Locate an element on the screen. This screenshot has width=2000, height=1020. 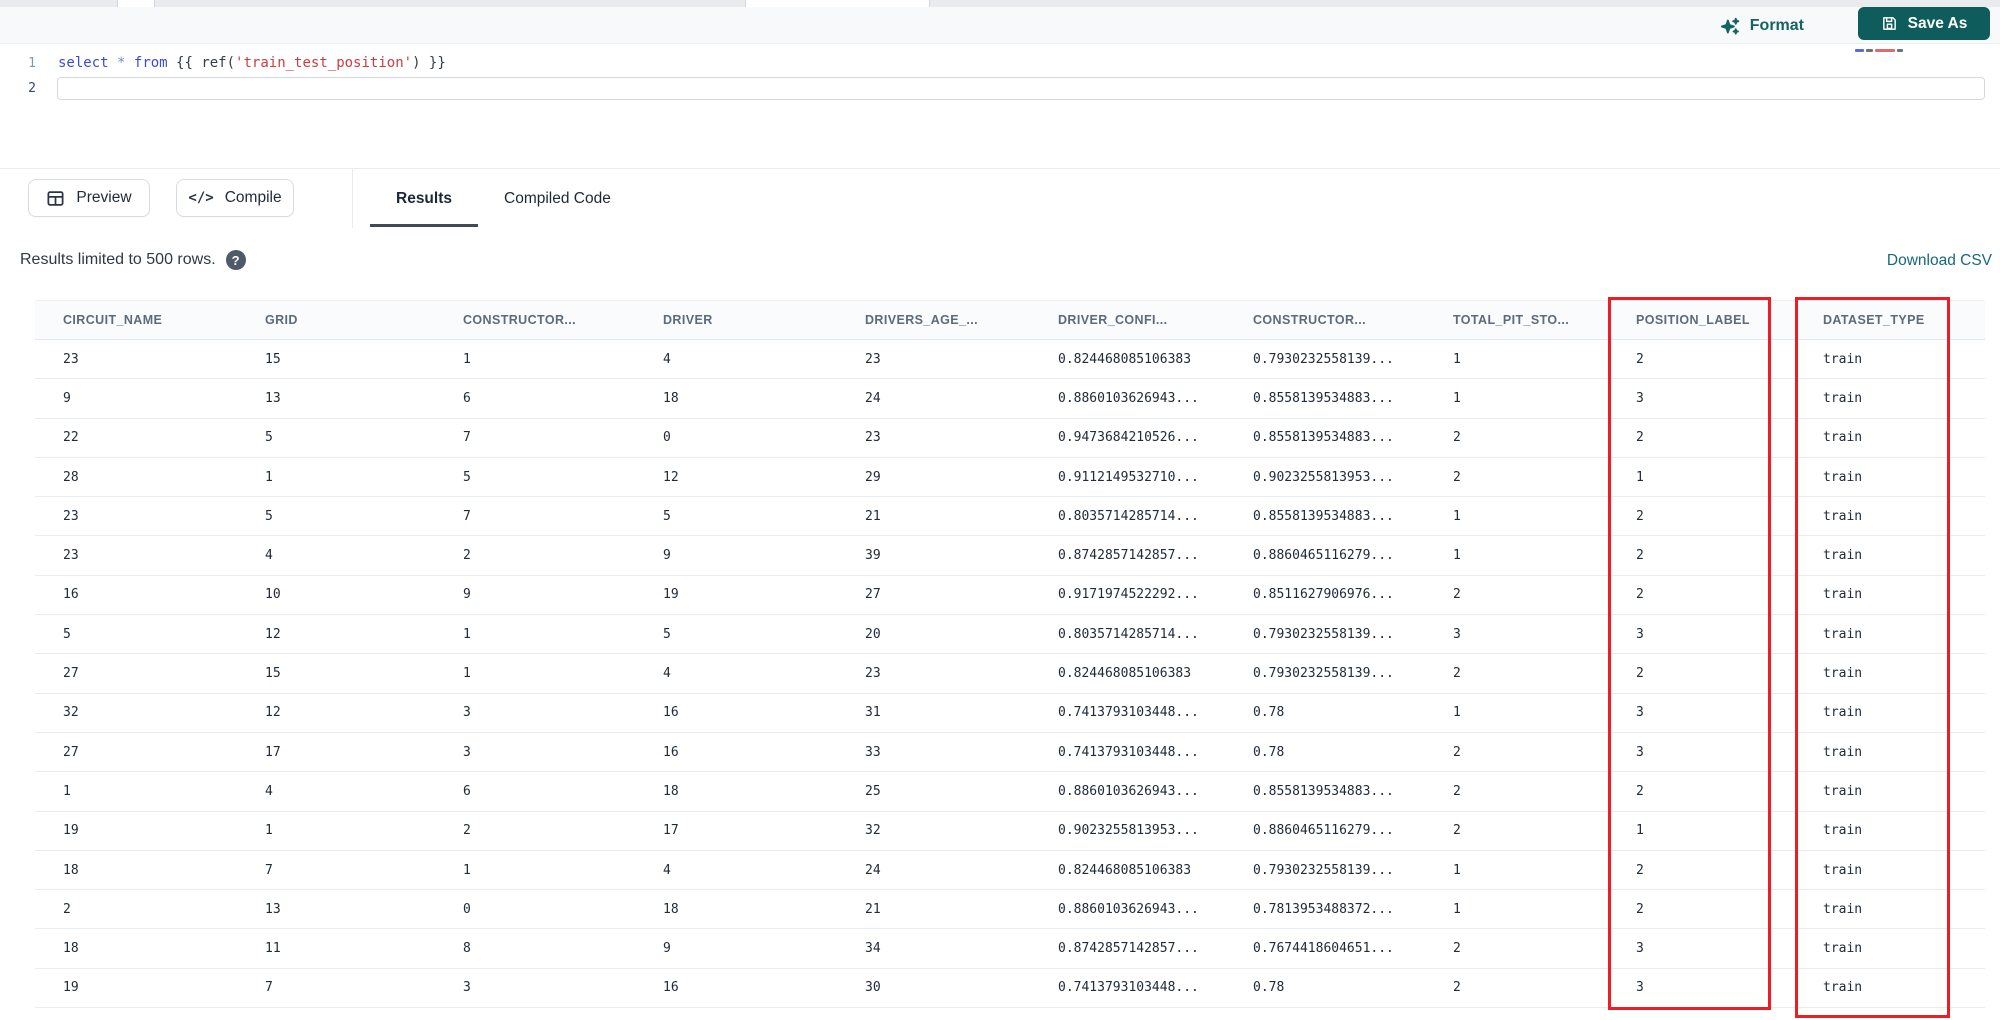
preview-button: Preview is located at coordinates (89, 198).